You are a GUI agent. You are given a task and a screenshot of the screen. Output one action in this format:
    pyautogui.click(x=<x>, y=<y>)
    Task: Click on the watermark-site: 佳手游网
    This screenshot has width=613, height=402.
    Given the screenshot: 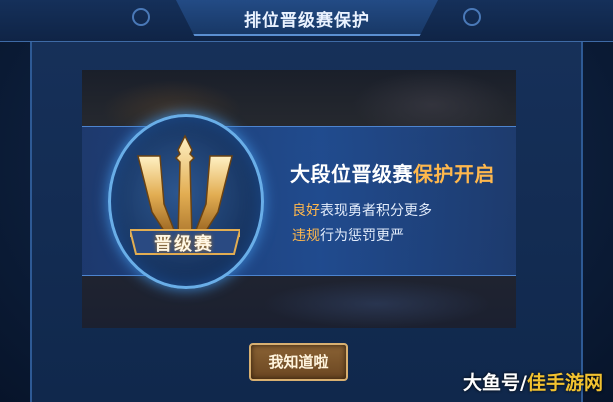 What is the action you would take?
    pyautogui.click(x=564, y=383)
    